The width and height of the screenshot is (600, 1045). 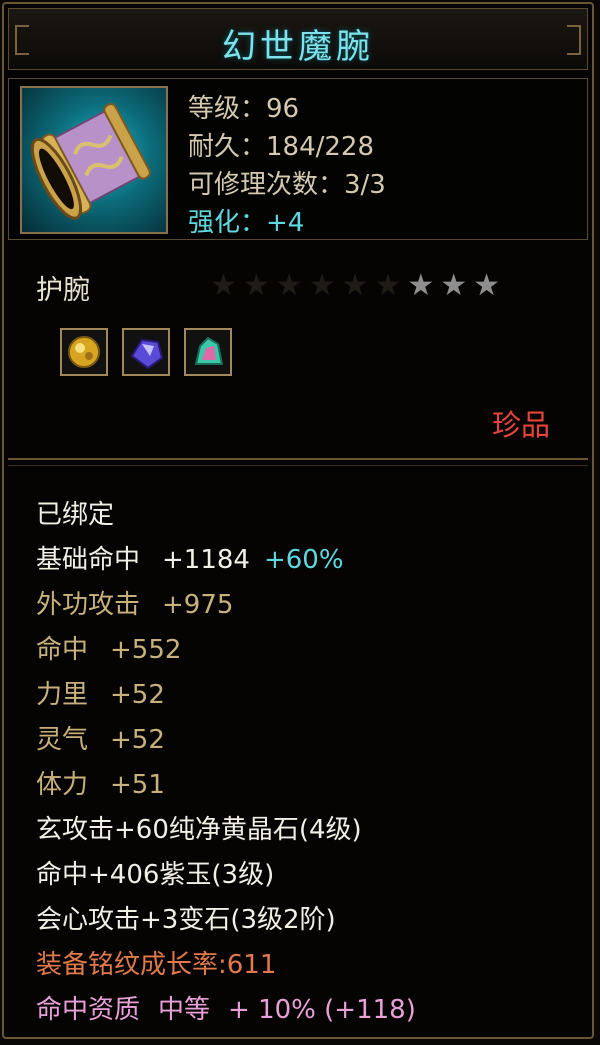 I want to click on attr-value: +1184, so click(x=206, y=560).